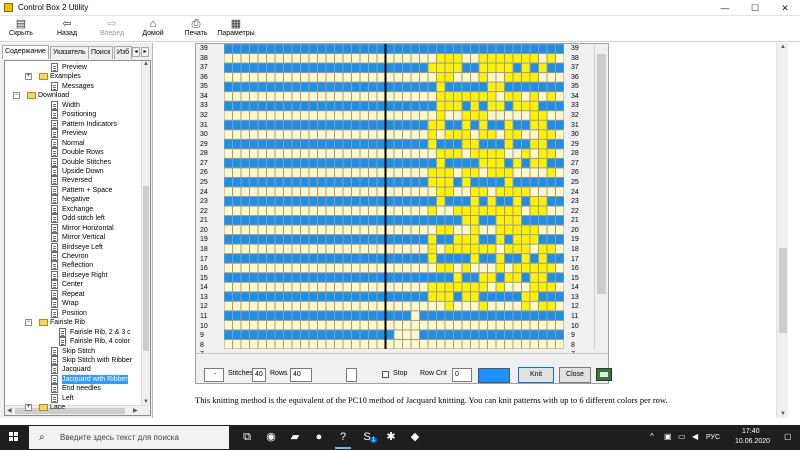 This screenshot has height=450, width=800. What do you see at coordinates (145, 233) in the screenshot?
I see `tree-vertical-scrollbar: ▲ ▼` at bounding box center [145, 233].